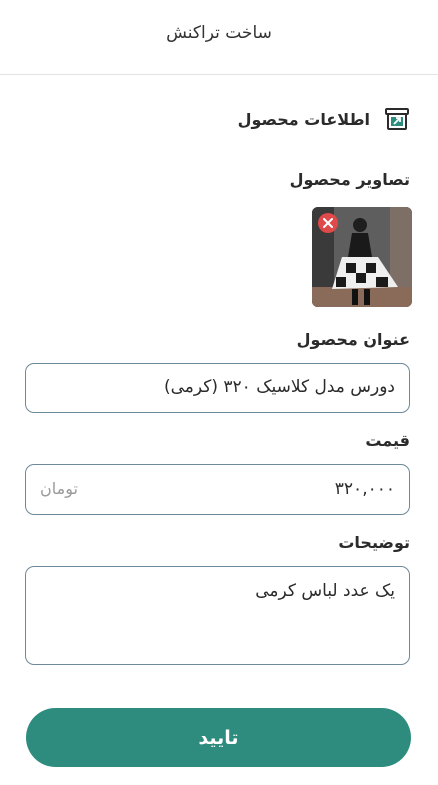  Describe the element at coordinates (364, 489) in the screenshot. I see `price-value: ۳۲۰,۰۰۰` at that location.